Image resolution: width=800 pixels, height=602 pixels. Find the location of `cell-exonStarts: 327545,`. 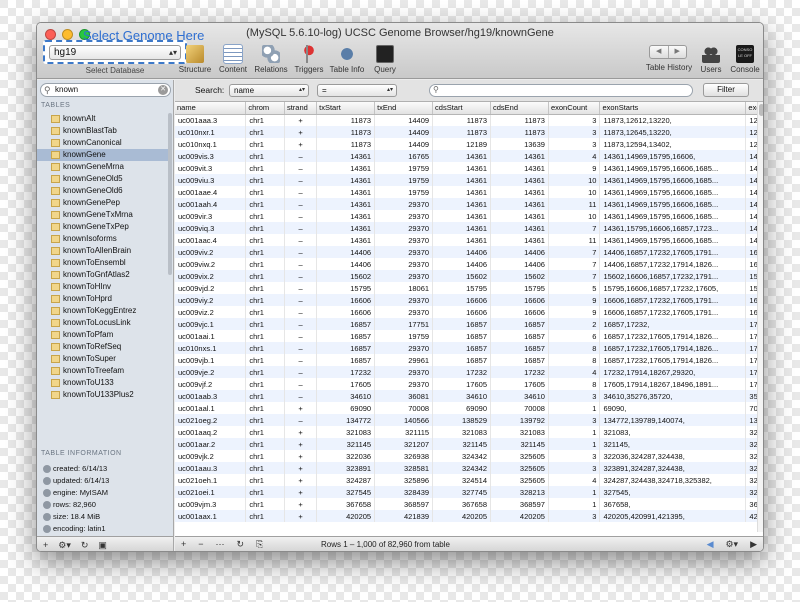

cell-exonStarts: 327545, is located at coordinates (673, 492).